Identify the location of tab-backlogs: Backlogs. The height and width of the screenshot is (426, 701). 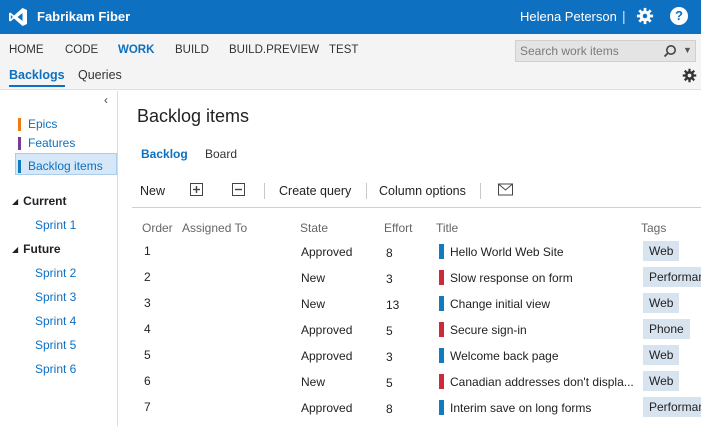
(37, 77).